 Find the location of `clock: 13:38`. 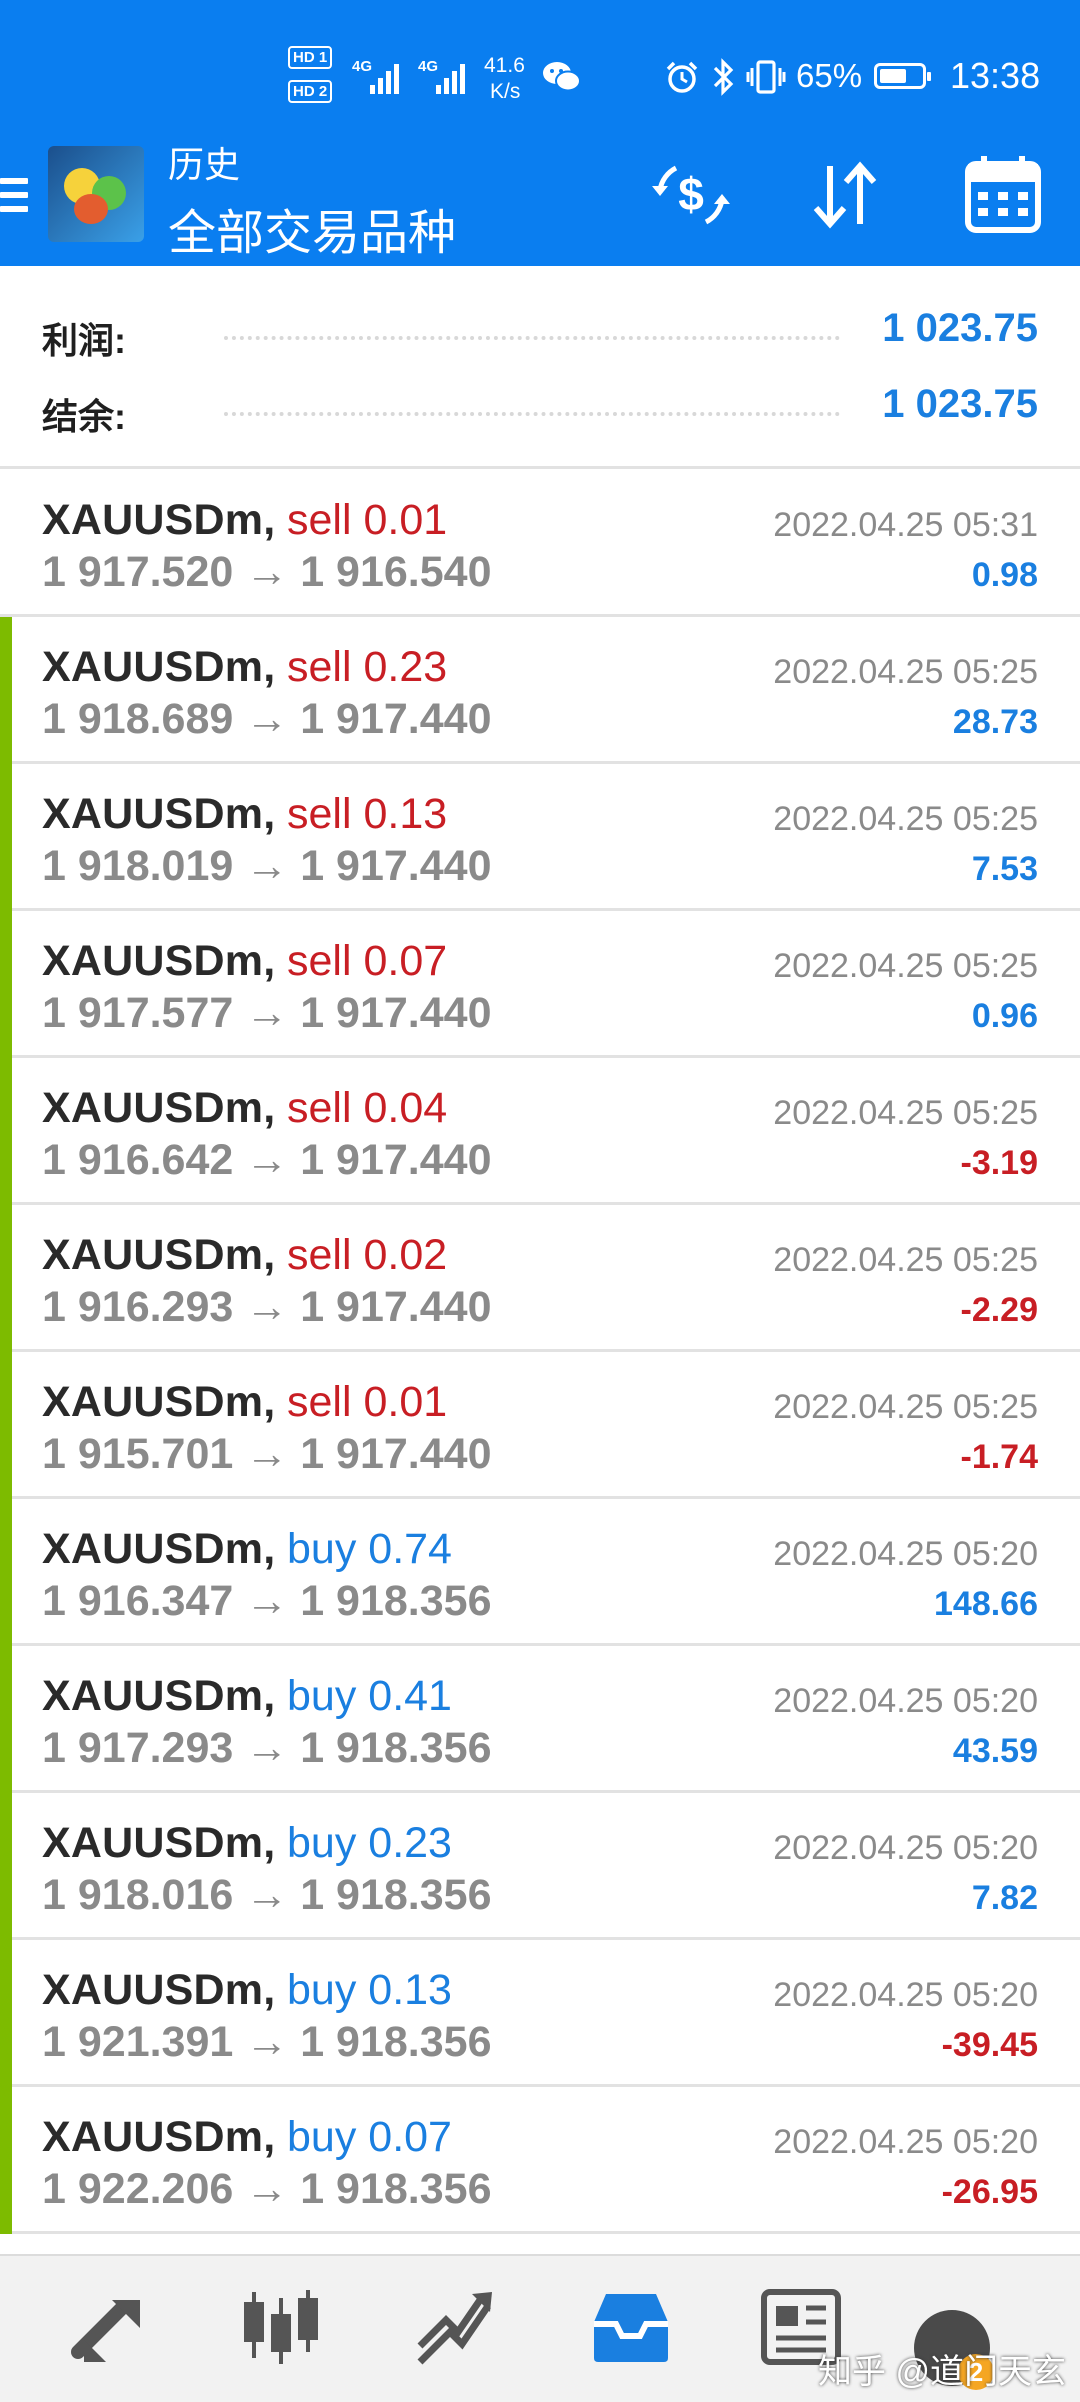

clock: 13:38 is located at coordinates (995, 75).